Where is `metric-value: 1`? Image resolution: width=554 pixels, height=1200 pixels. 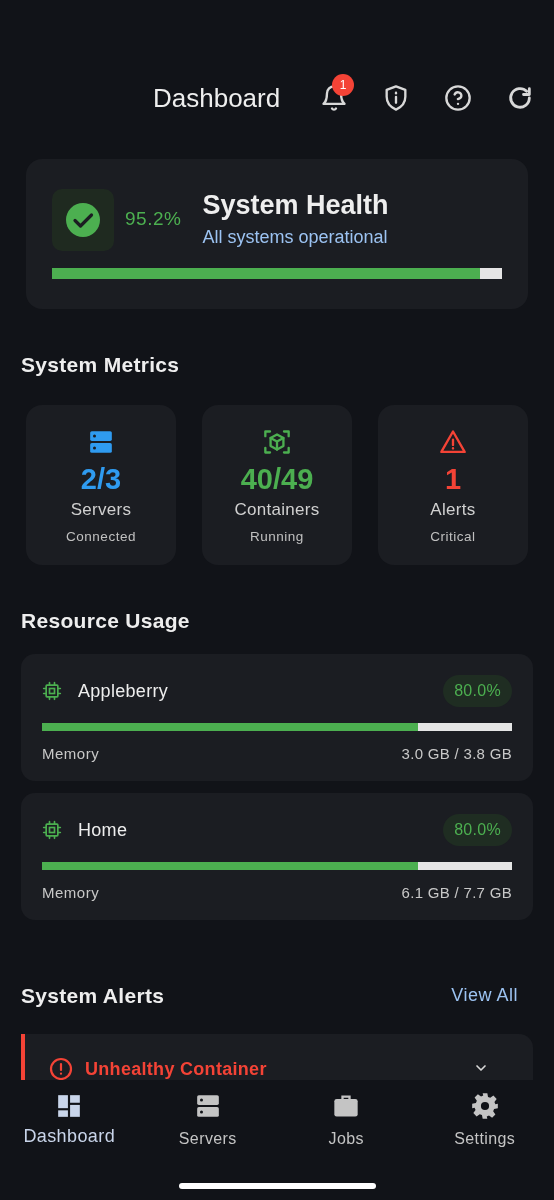 metric-value: 1 is located at coordinates (453, 479).